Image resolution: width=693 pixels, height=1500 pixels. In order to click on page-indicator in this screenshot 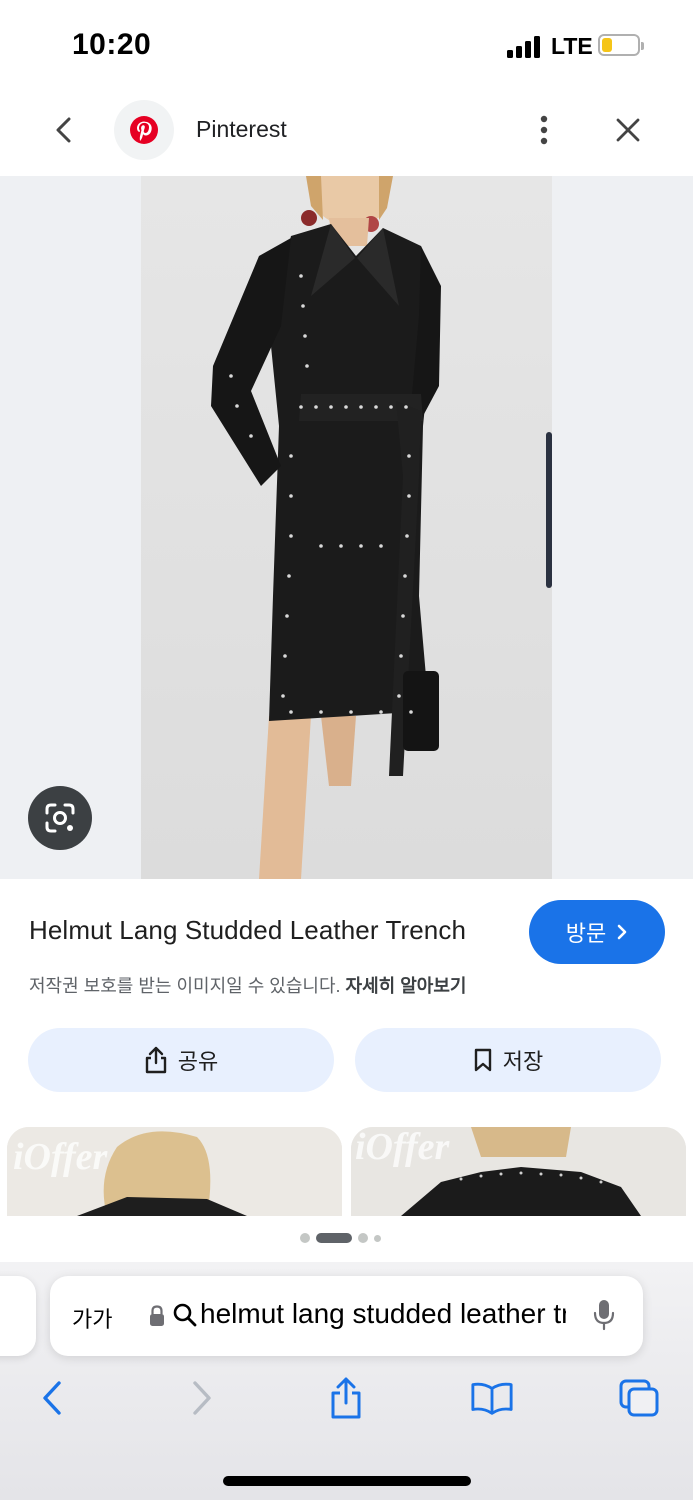, I will do `click(340, 1238)`.